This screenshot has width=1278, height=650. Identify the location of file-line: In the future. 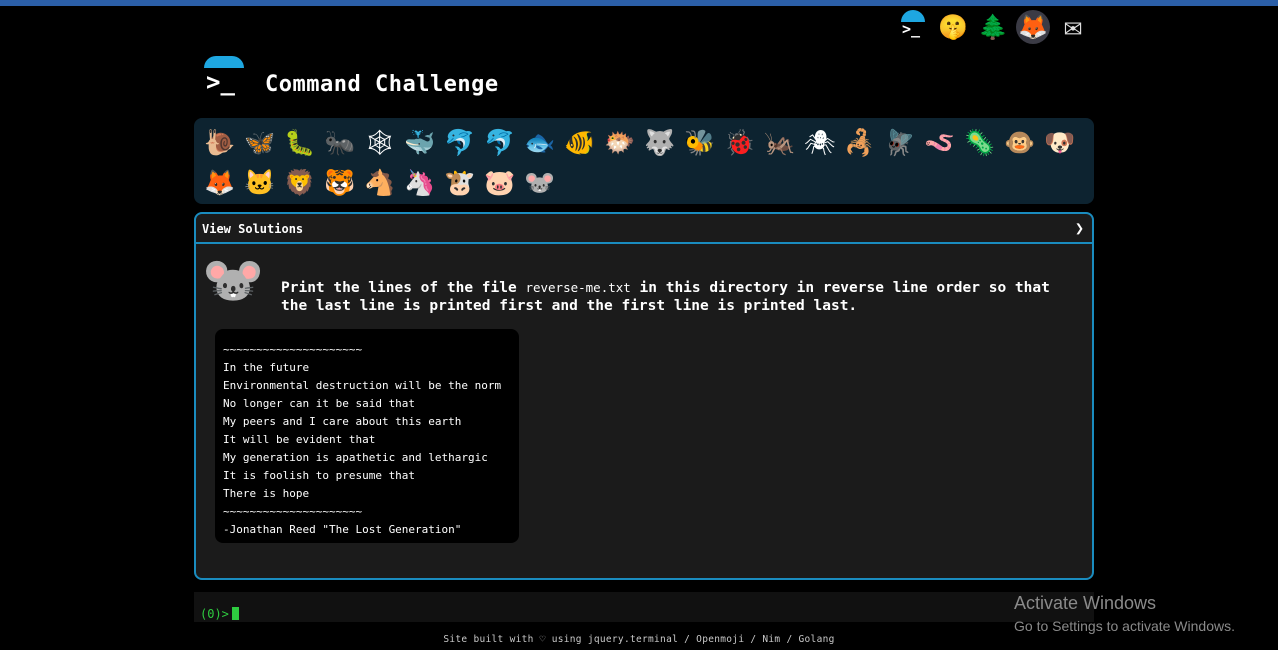
(266, 367).